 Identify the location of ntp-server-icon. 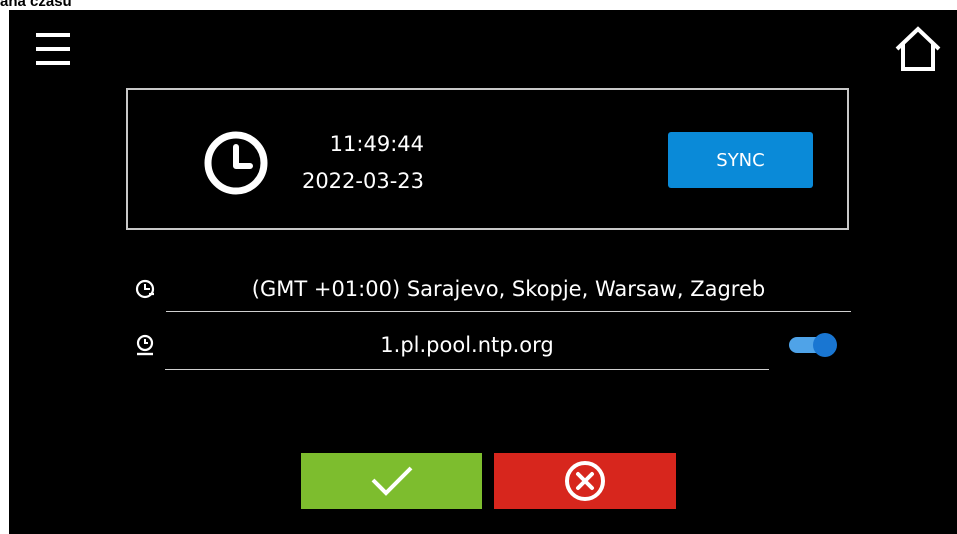
(145, 345).